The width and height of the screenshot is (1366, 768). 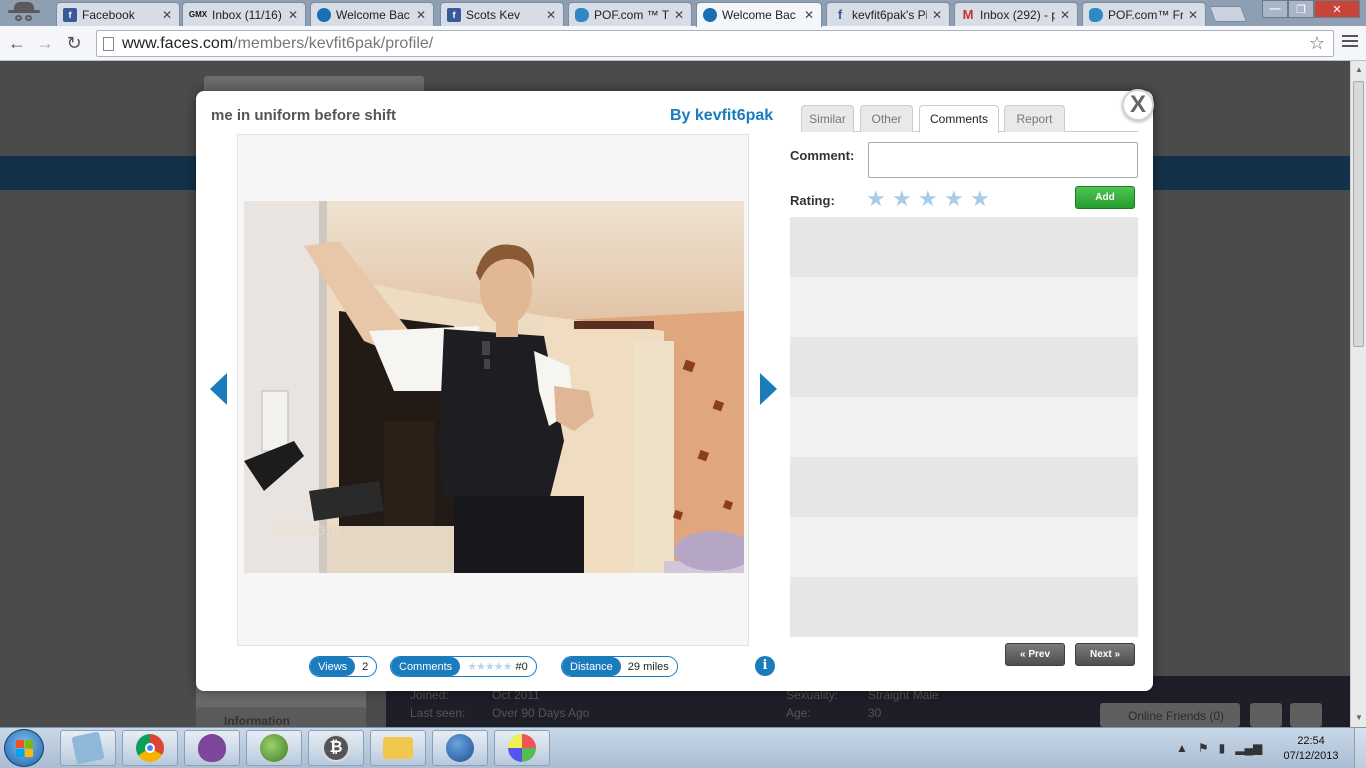 I want to click on forward-arrow-icon: →, so click(x=45, y=43).